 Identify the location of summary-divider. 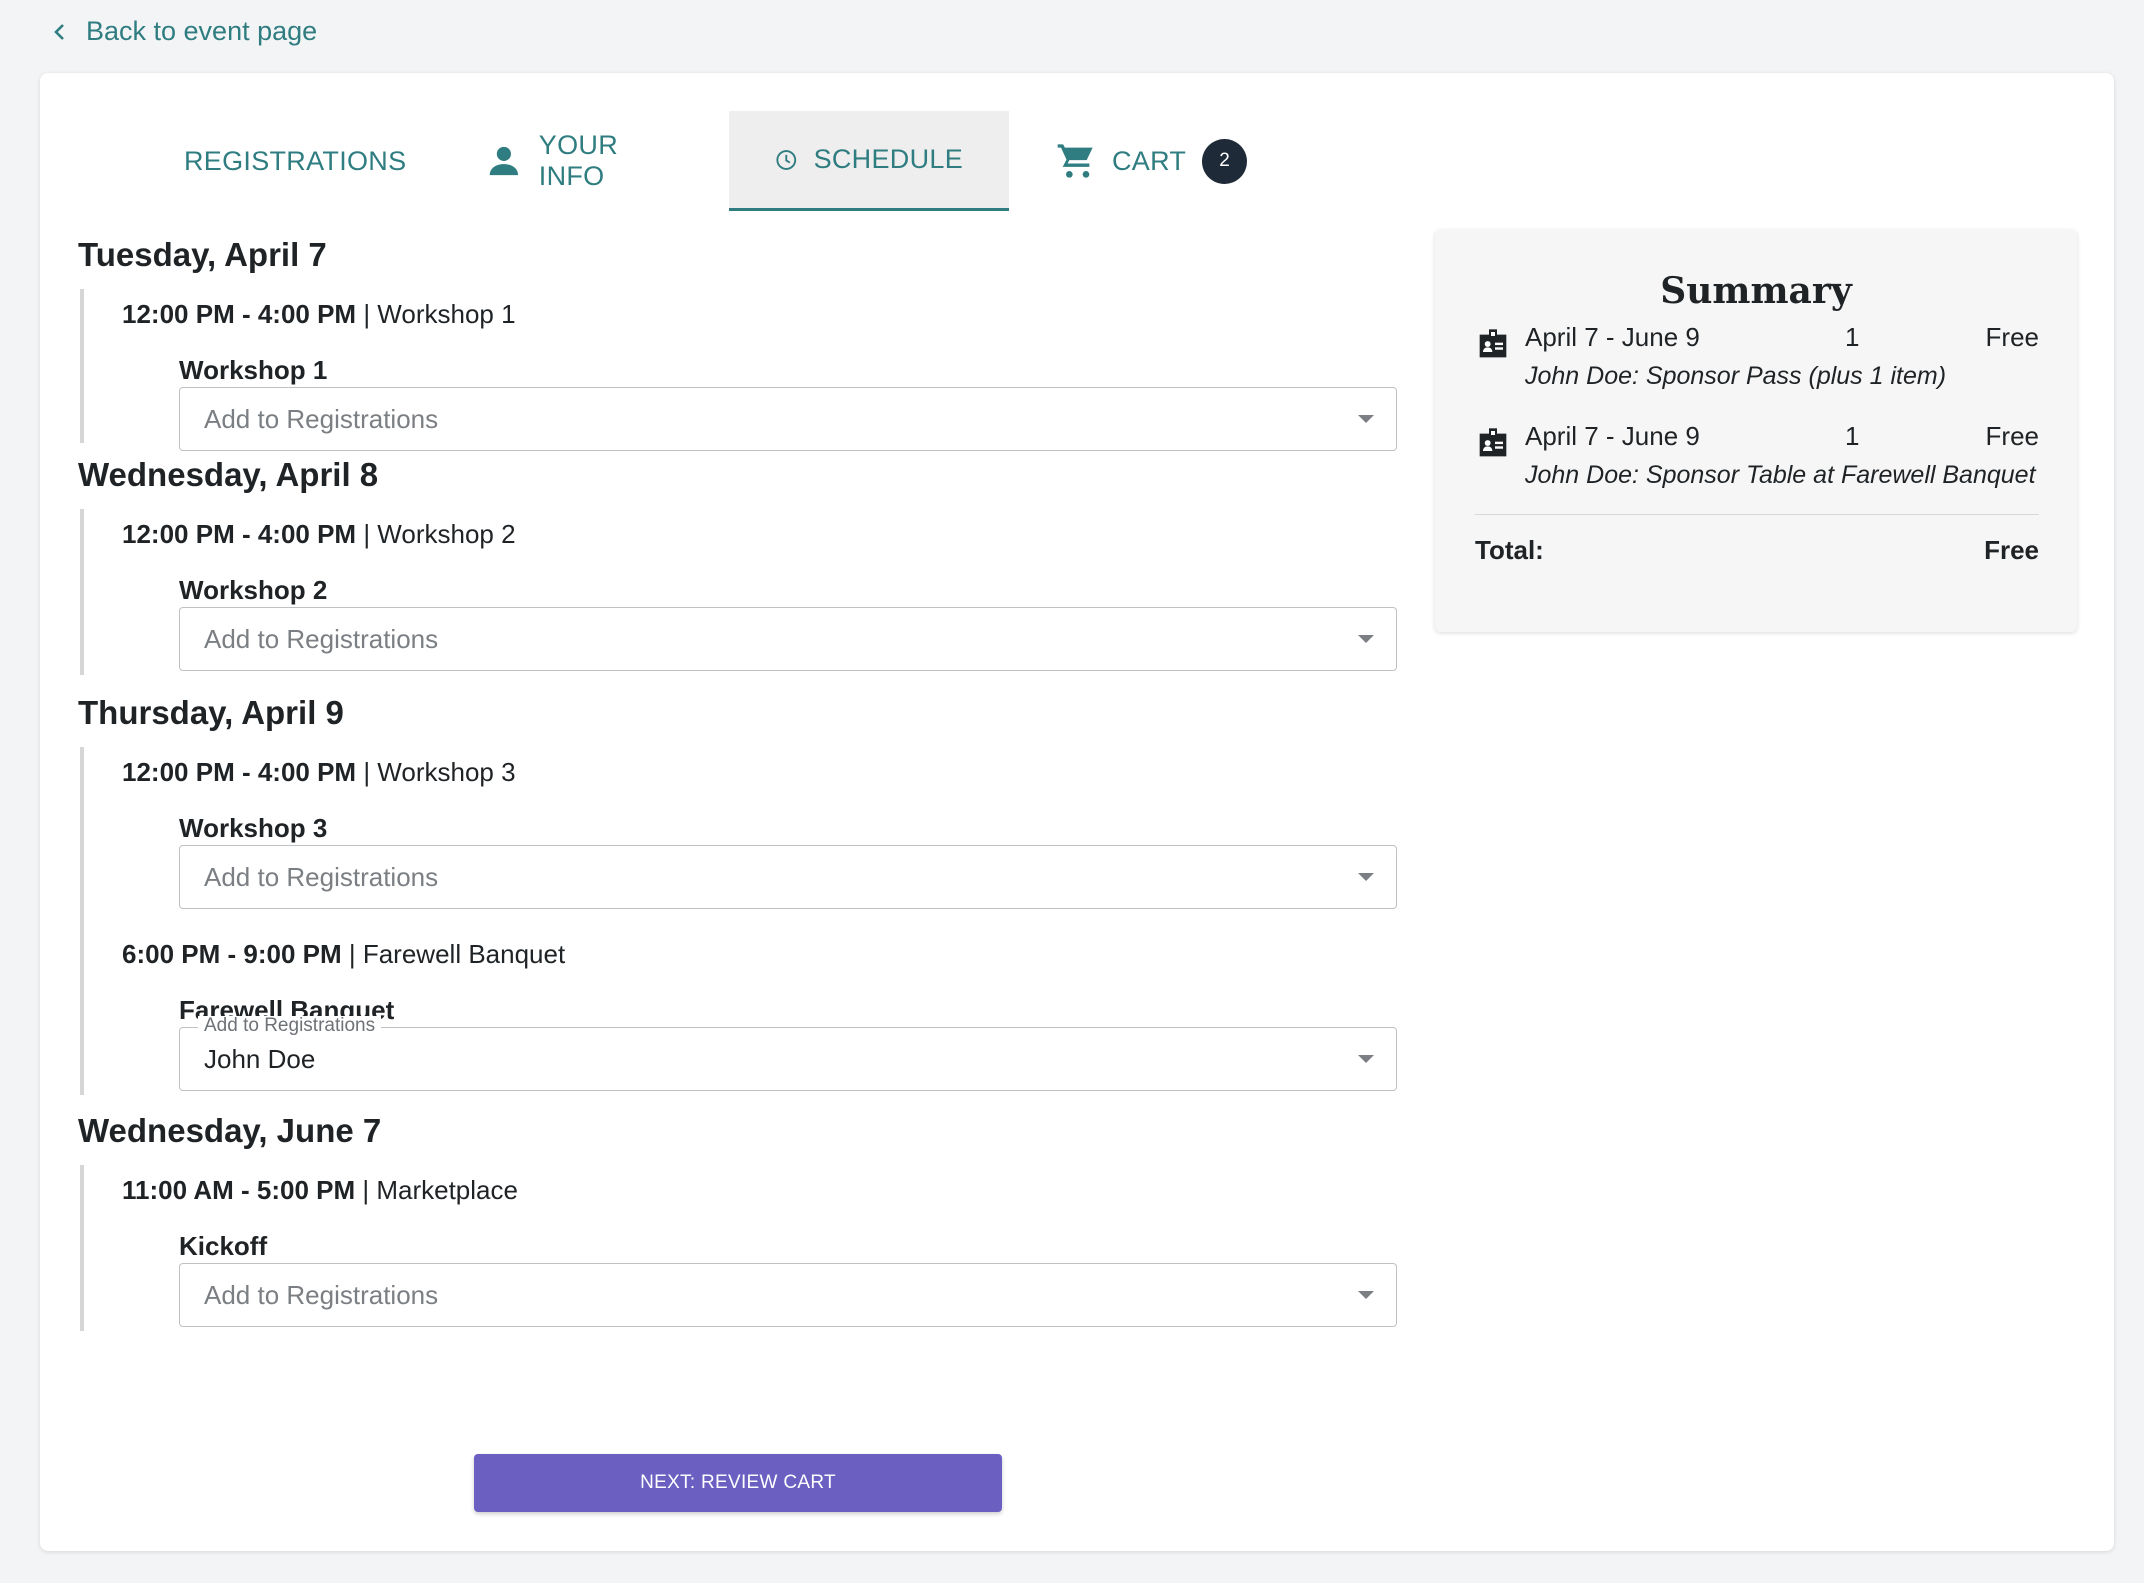
(1757, 514).